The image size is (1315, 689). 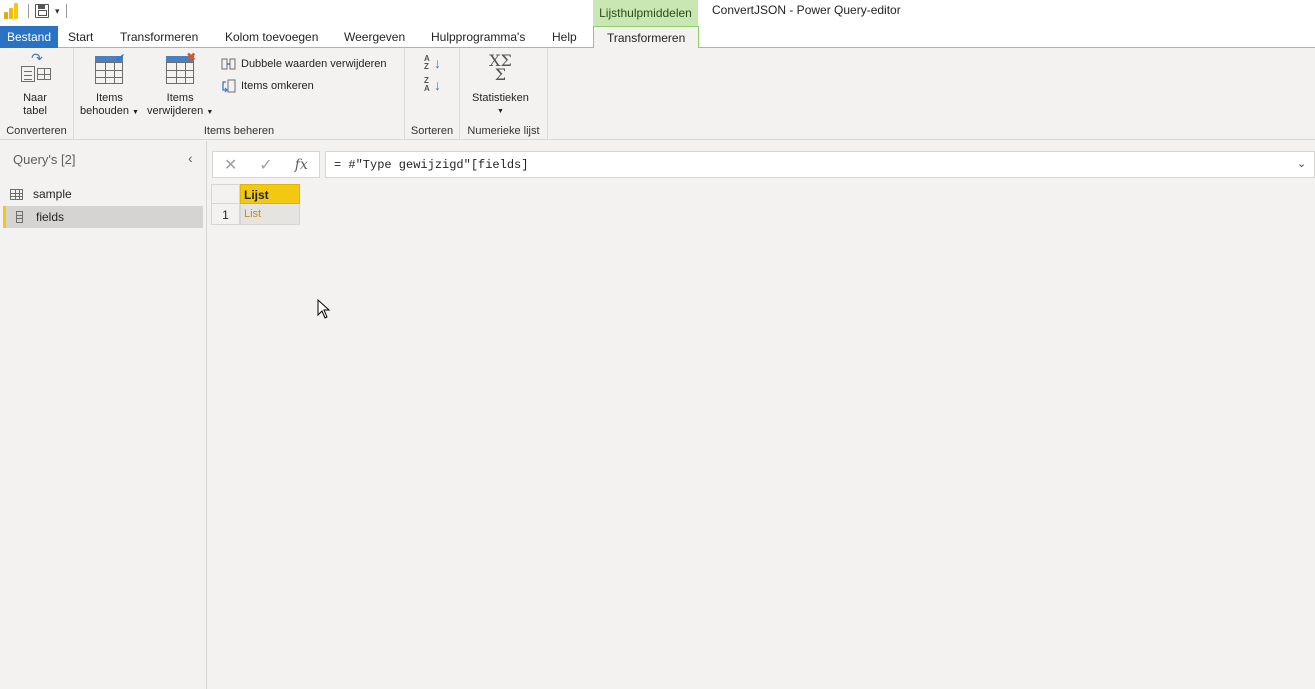 I want to click on remove-duplicates-icon, so click(x=229, y=64).